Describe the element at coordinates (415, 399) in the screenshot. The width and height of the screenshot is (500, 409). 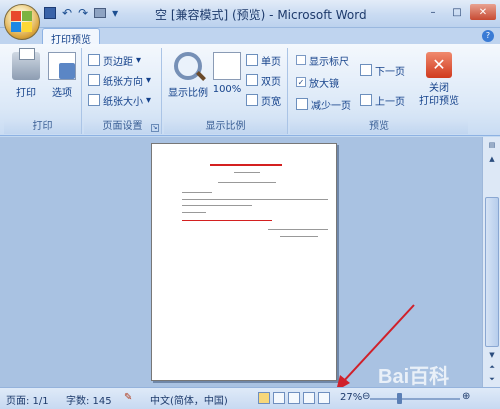
I see `zoom-slider` at that location.